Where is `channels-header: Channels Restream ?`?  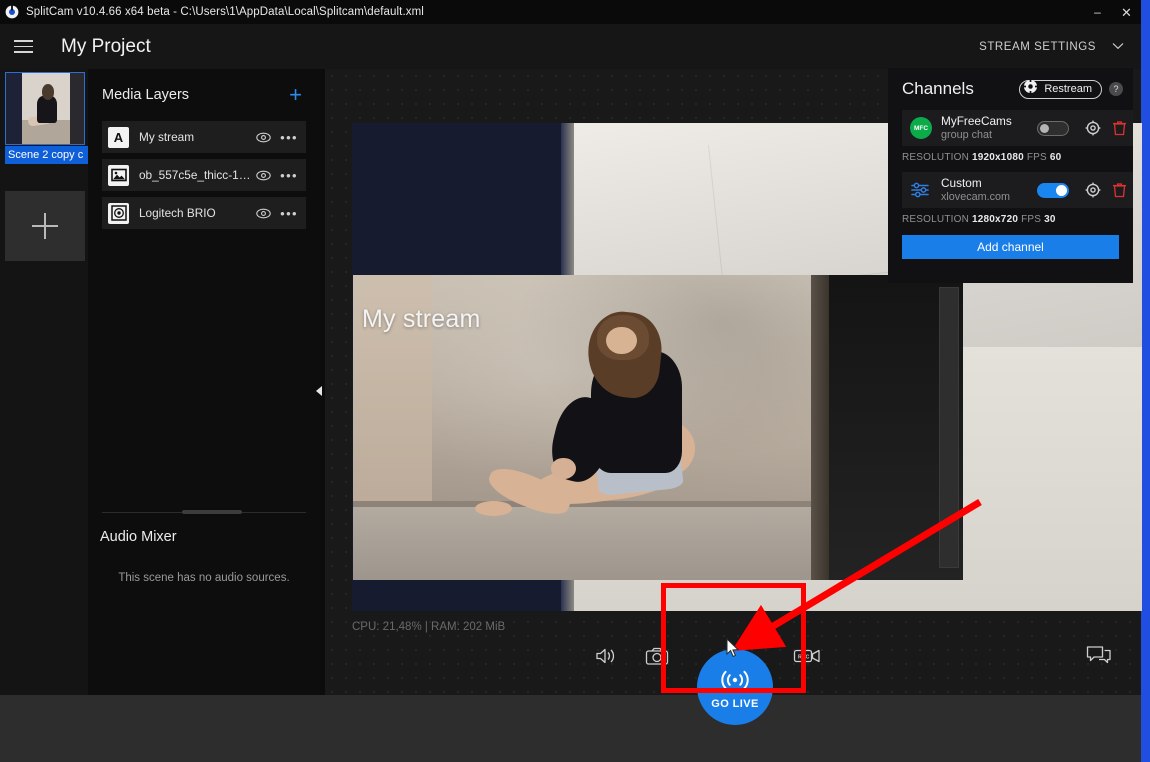 channels-header: Channels Restream ? is located at coordinates (1010, 89).